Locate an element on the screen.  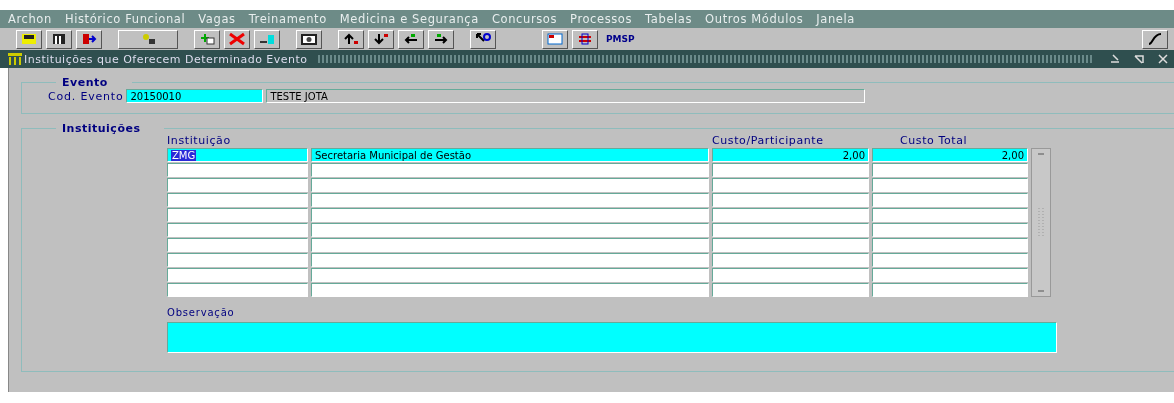
brand-label: PMSP is located at coordinates (620, 39).